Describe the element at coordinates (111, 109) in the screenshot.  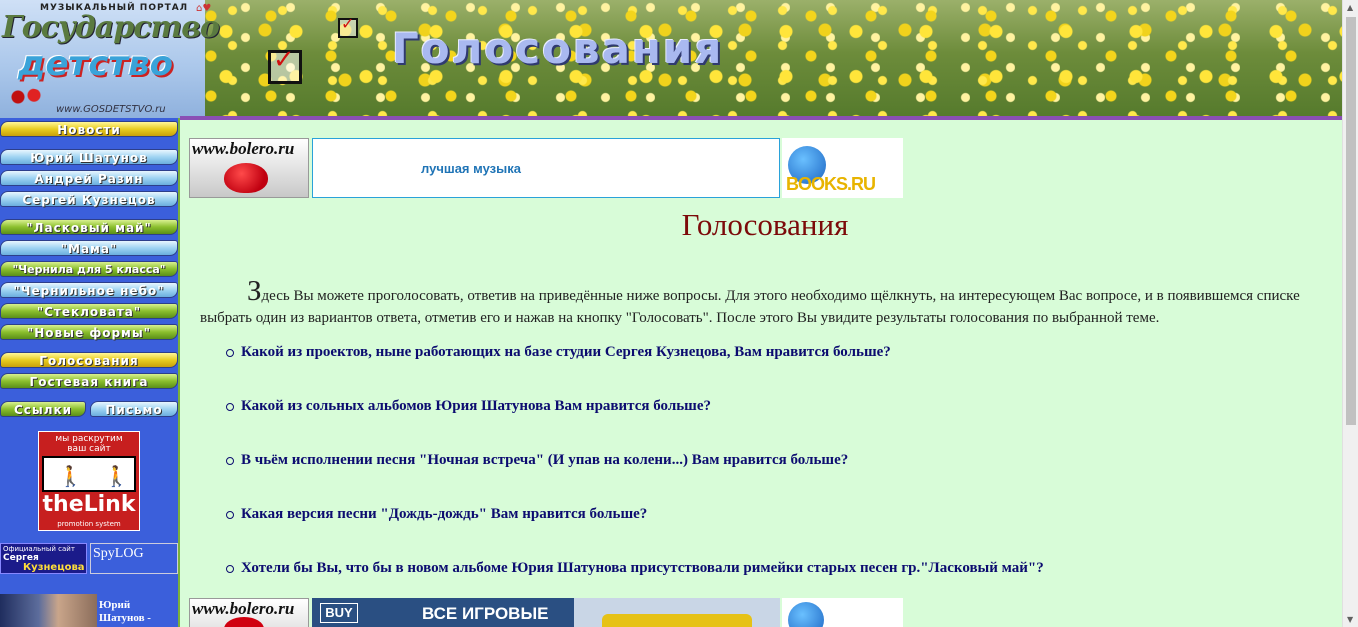
I see `logo-url: www.GOSDETSTVO.ru` at that location.